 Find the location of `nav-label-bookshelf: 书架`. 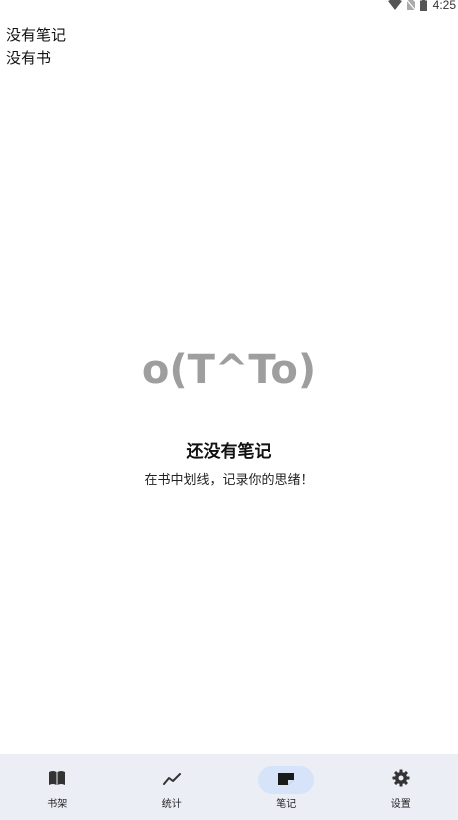

nav-label-bookshelf: 书架 is located at coordinates (57, 804).